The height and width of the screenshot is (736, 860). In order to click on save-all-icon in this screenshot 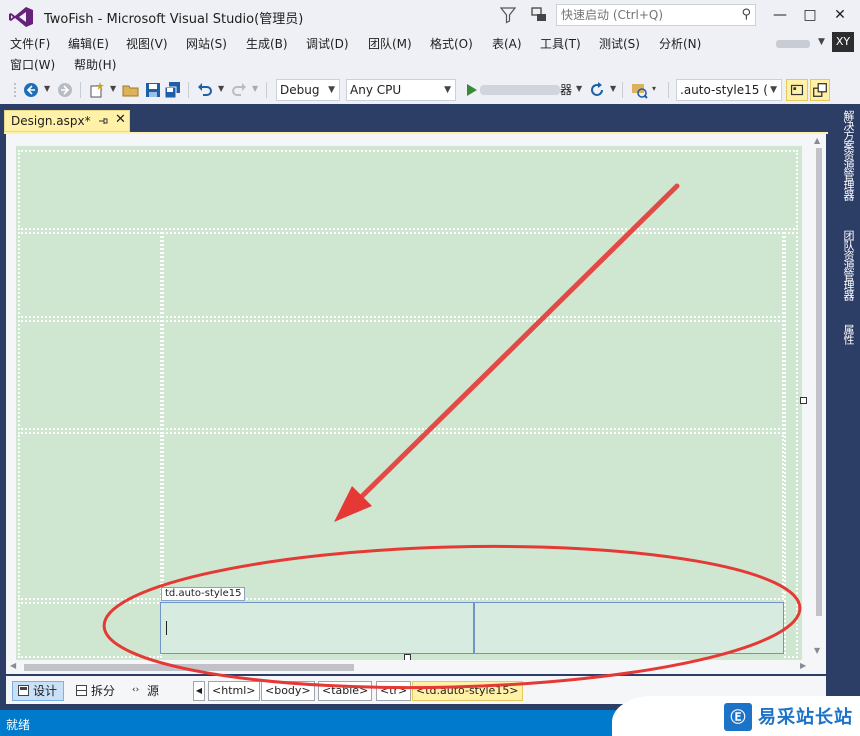, I will do `click(173, 90)`.